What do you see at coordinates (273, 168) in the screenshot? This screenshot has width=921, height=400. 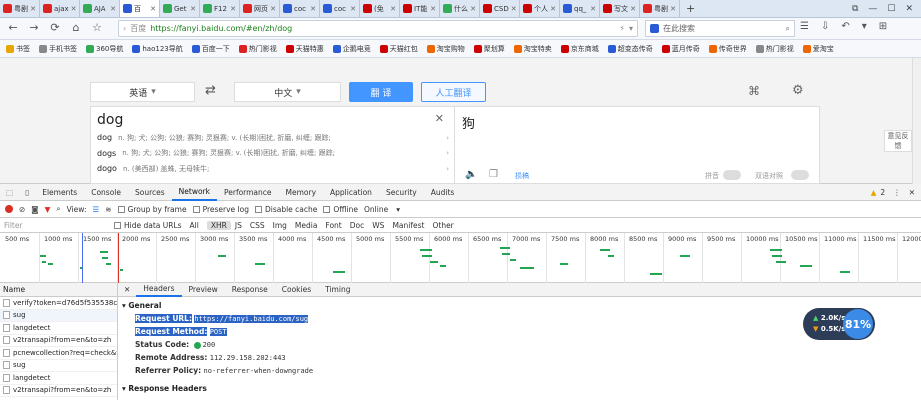 I see `suggestion-item: dogo n. (美西部) 盖蛛, 无母犊牛; ›` at bounding box center [273, 168].